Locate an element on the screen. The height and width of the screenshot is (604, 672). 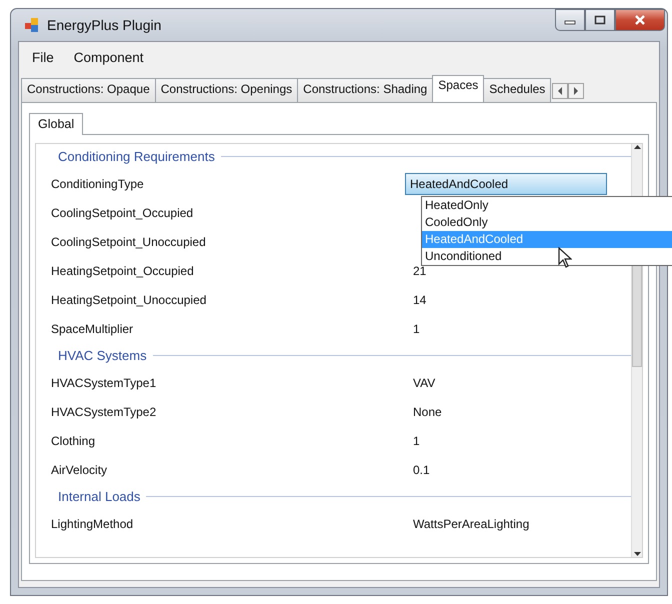
property-value: 21 is located at coordinates (417, 271).